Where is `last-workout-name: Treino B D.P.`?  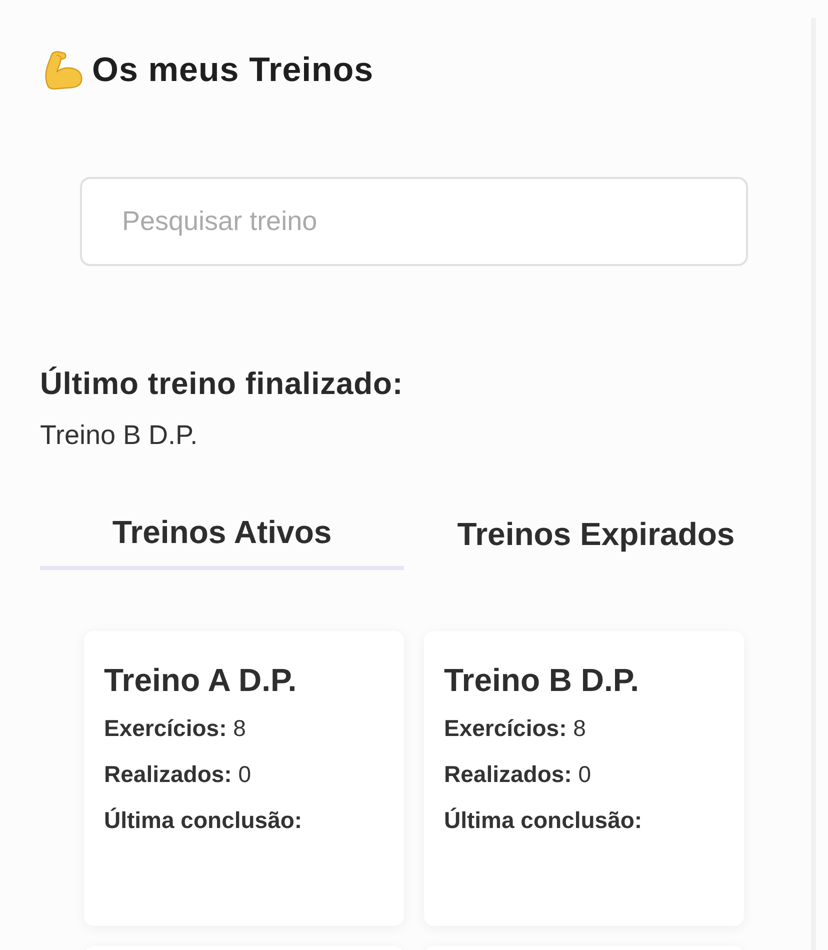 last-workout-name: Treino B D.P. is located at coordinates (119, 435).